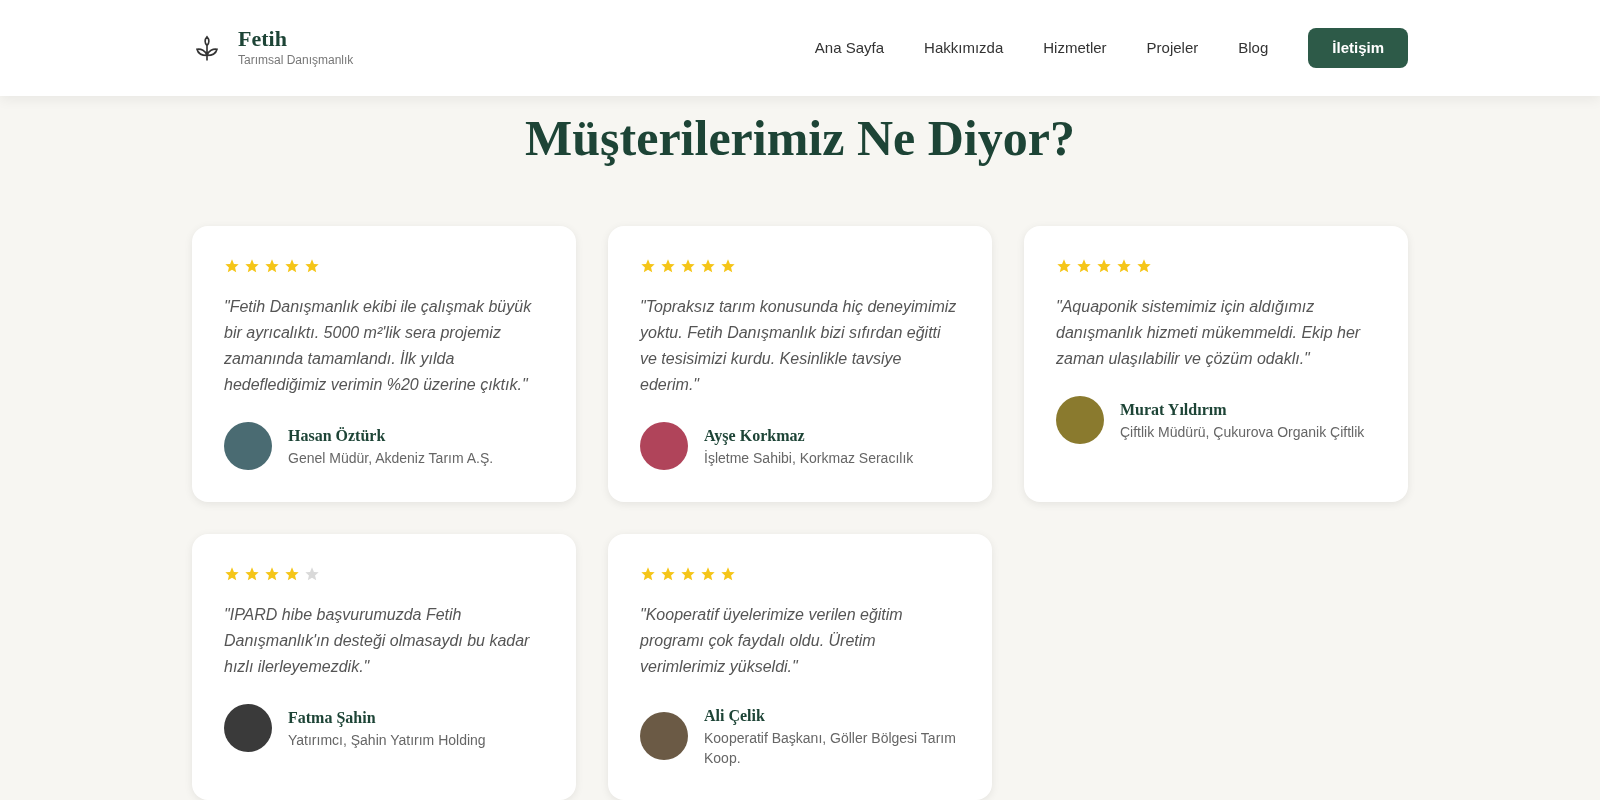 The height and width of the screenshot is (800, 1600). What do you see at coordinates (337, 436) in the screenshot?
I see `customer-name: Hasan Öztürk` at bounding box center [337, 436].